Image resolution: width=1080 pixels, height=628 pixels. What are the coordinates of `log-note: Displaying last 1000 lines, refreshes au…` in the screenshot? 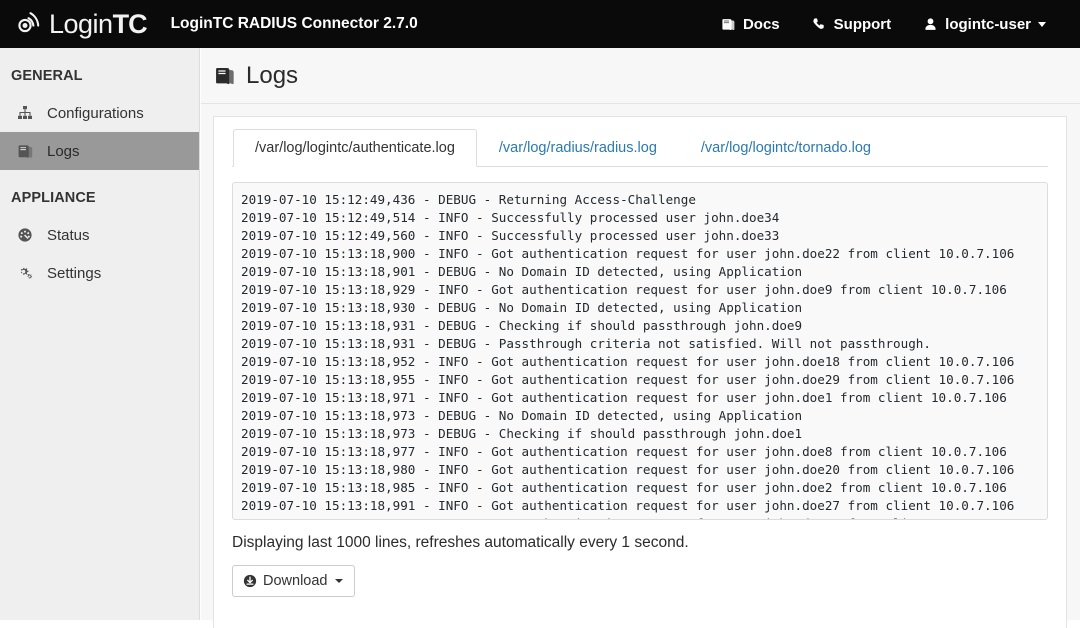 It's located at (460, 543).